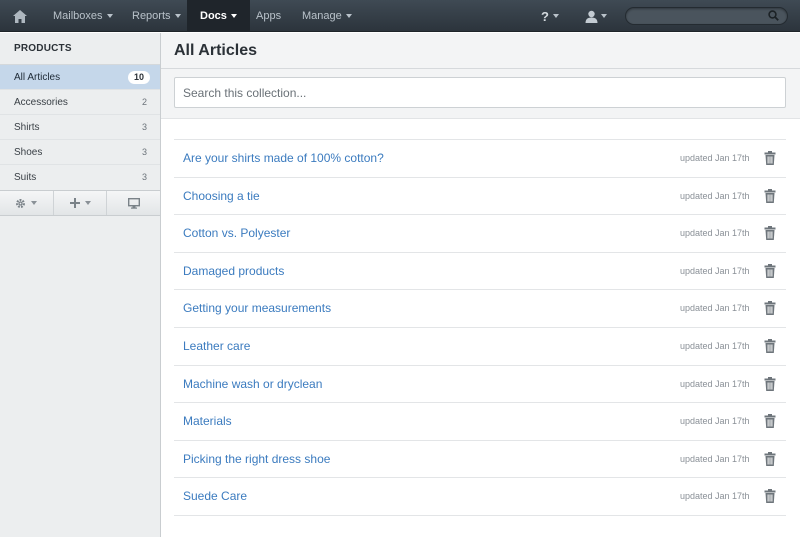 This screenshot has width=800, height=537. I want to click on article-row: Damaged products updated Jan 17th, so click(480, 272).